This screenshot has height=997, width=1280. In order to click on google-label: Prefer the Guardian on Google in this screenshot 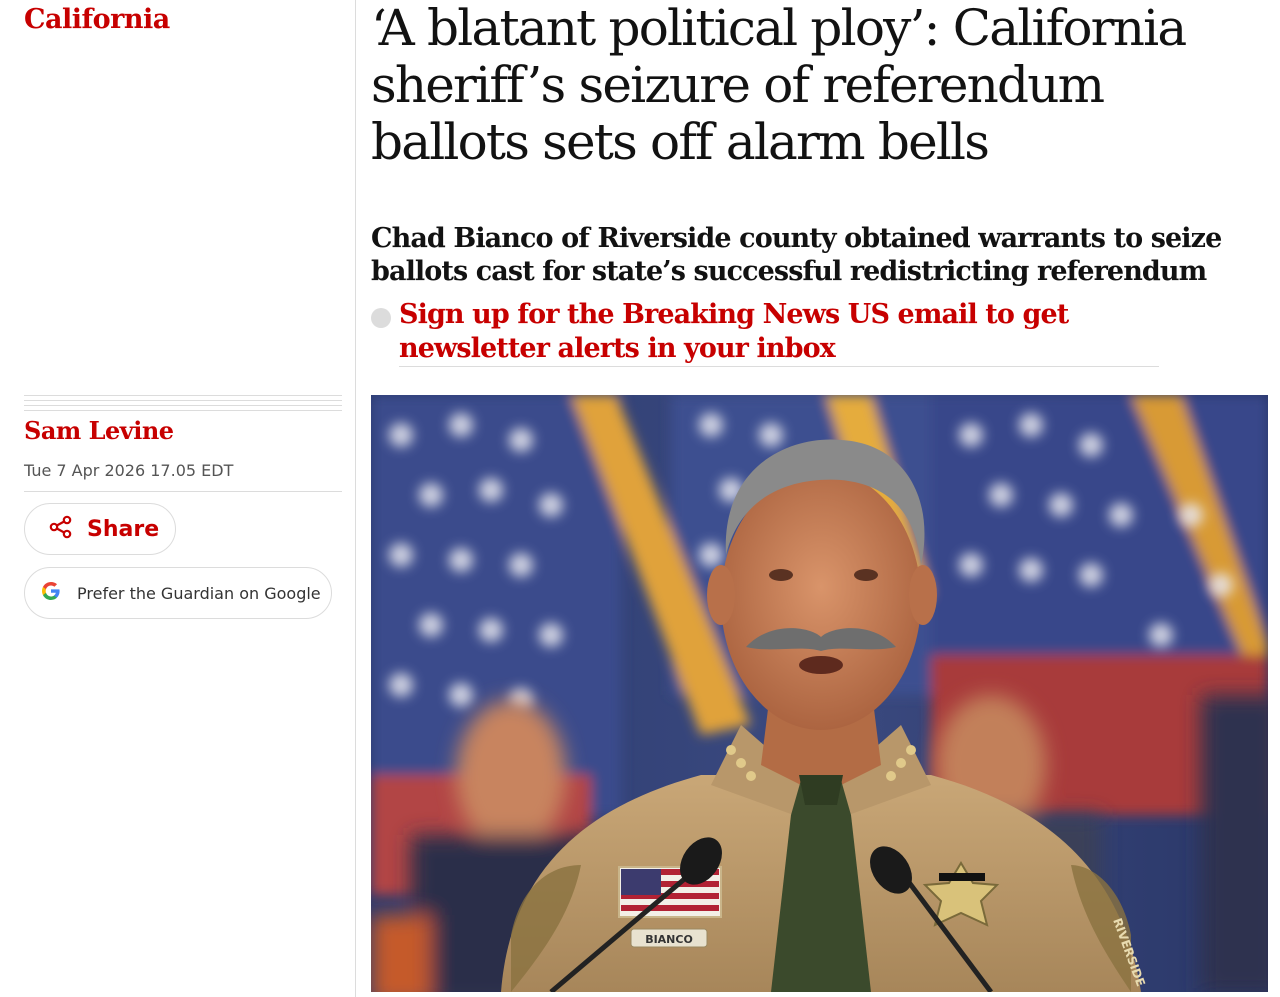, I will do `click(199, 593)`.